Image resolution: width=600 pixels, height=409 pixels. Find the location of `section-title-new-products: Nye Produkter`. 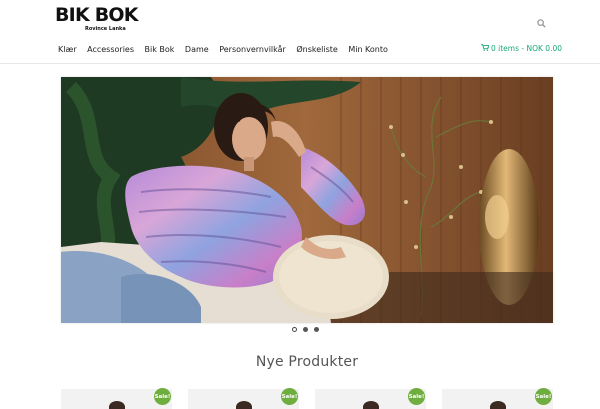

section-title-new-products: Nye Produkter is located at coordinates (307, 362).